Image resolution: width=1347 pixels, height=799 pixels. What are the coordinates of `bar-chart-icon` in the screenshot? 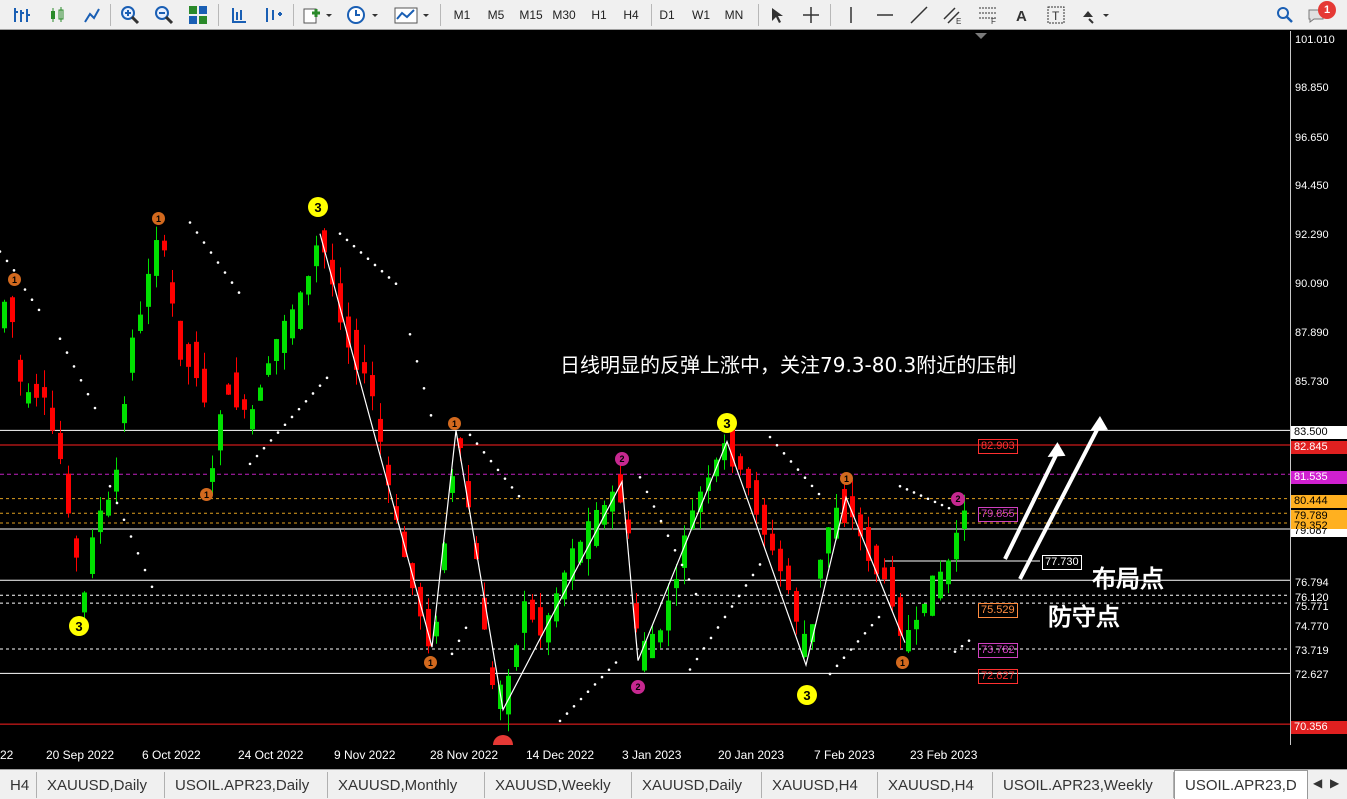 It's located at (21, 15).